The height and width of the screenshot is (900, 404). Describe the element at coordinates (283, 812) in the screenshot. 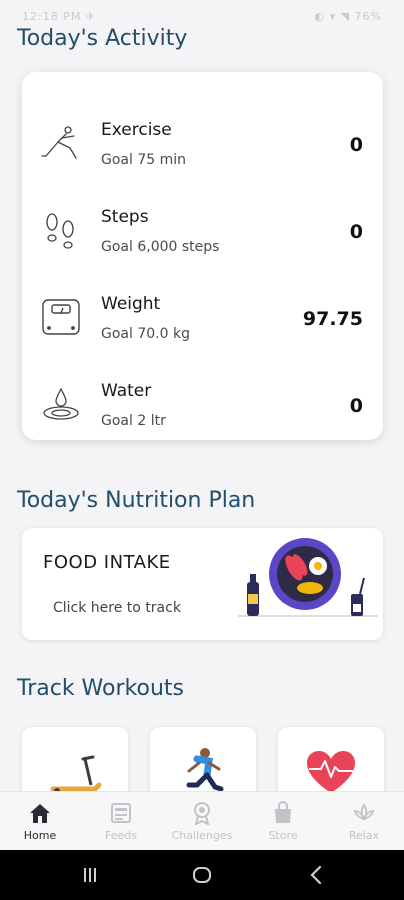

I see `shopping-bag-icon` at that location.